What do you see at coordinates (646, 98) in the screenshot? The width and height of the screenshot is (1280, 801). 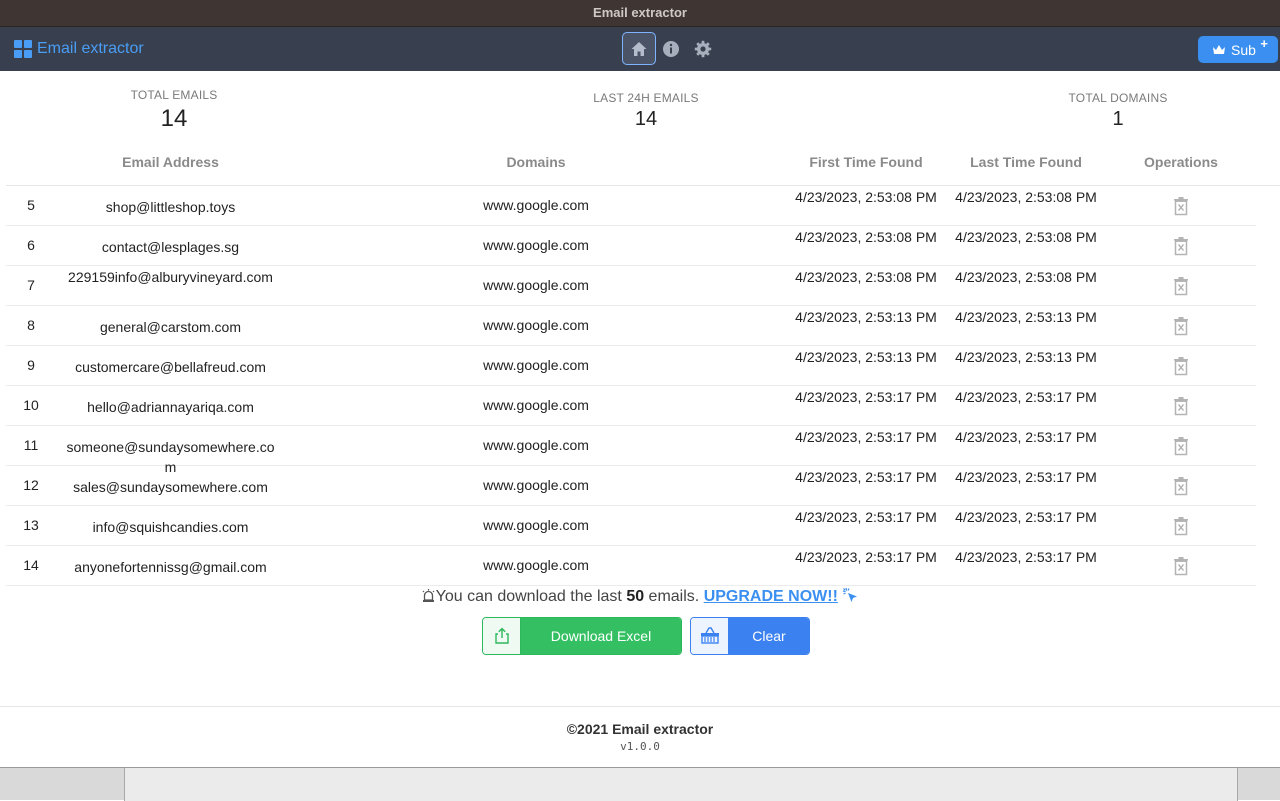 I see `stat-label: LAST 24H EMAILS` at bounding box center [646, 98].